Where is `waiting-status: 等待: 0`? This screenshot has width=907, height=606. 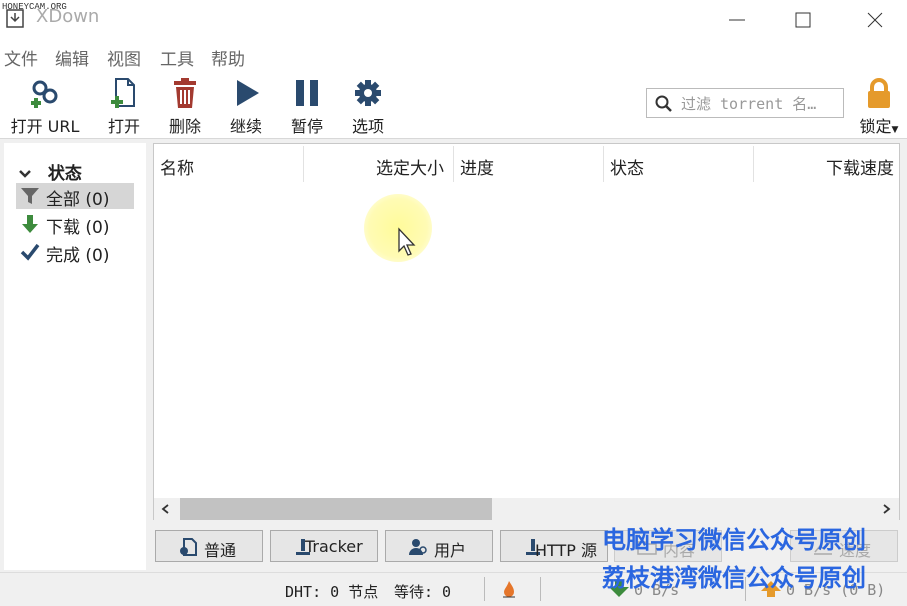
waiting-status: 等待: 0 is located at coordinates (423, 592).